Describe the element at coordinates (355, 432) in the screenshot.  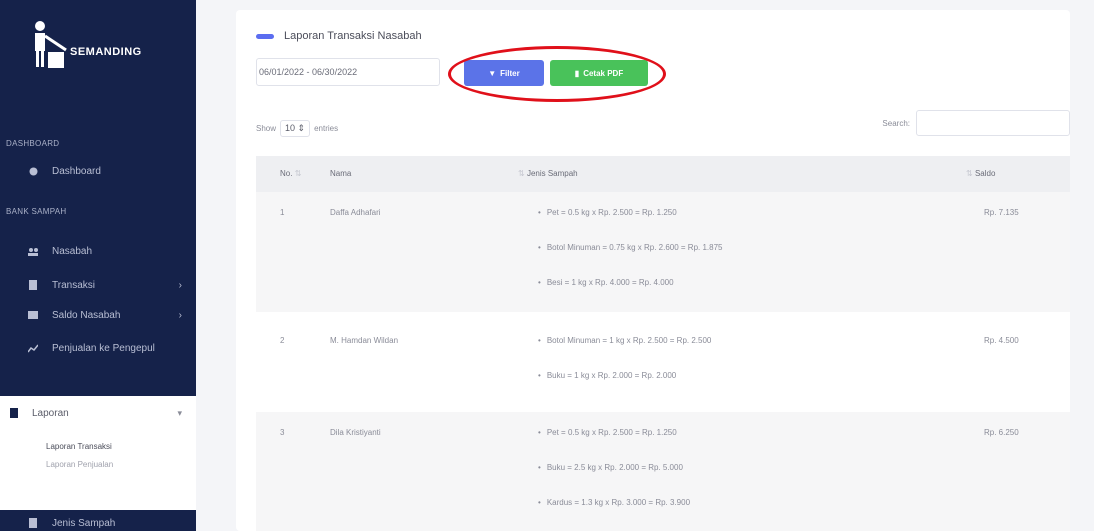
I see `cell-nama: Dila Kristiyanti` at that location.